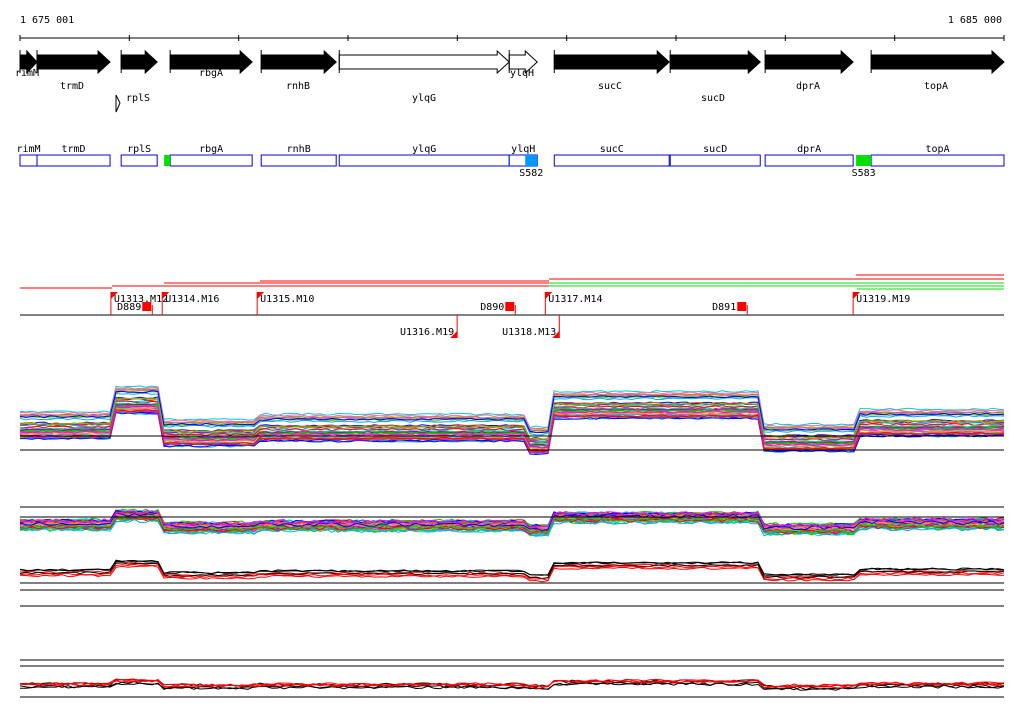 Image resolution: width=1024 pixels, height=714 pixels. I want to click on feature-label: U1317.M14, so click(575, 299).